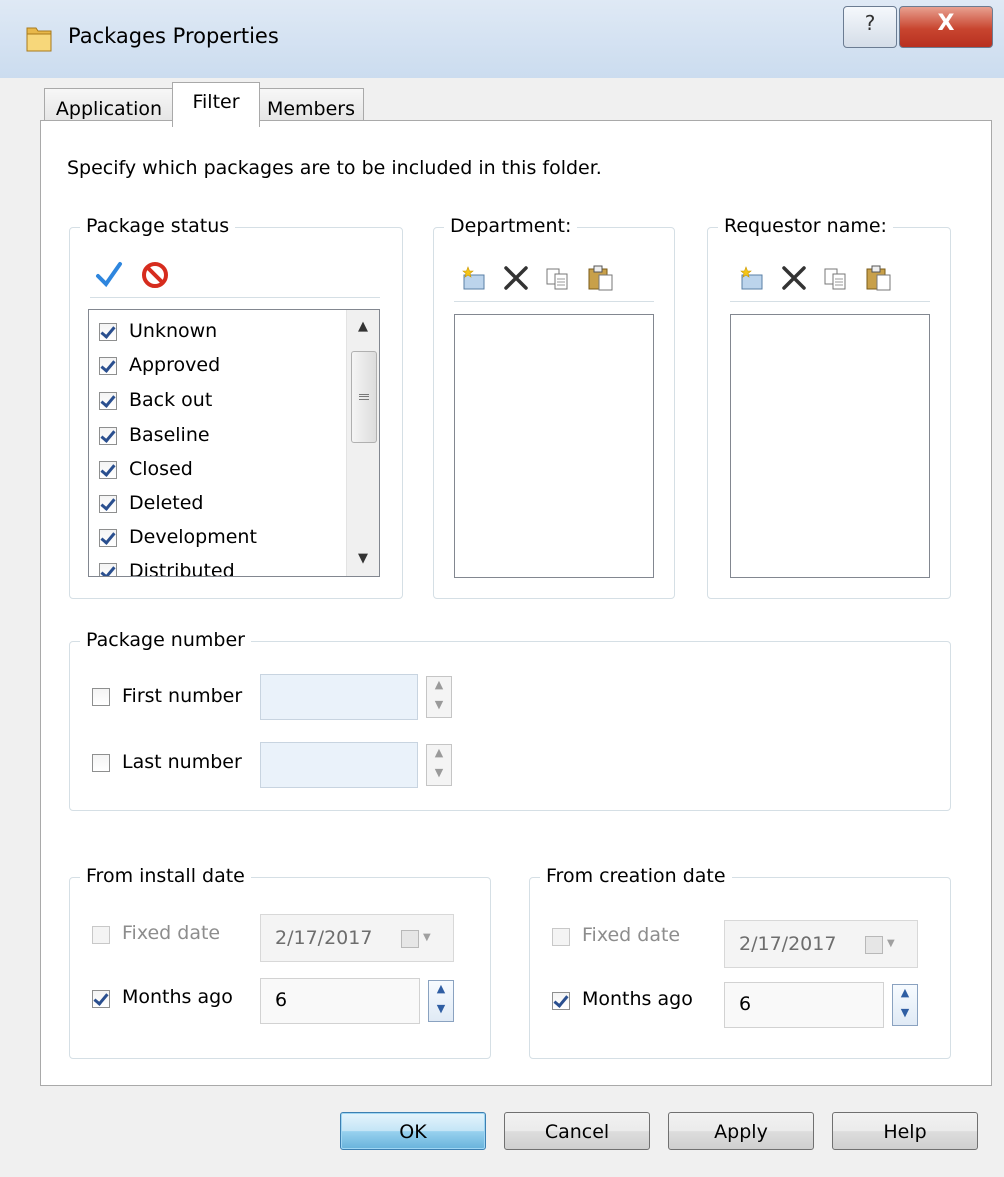 The height and width of the screenshot is (1177, 1004). Describe the element at coordinates (109, 275) in the screenshot. I see `check-all-icon` at that location.